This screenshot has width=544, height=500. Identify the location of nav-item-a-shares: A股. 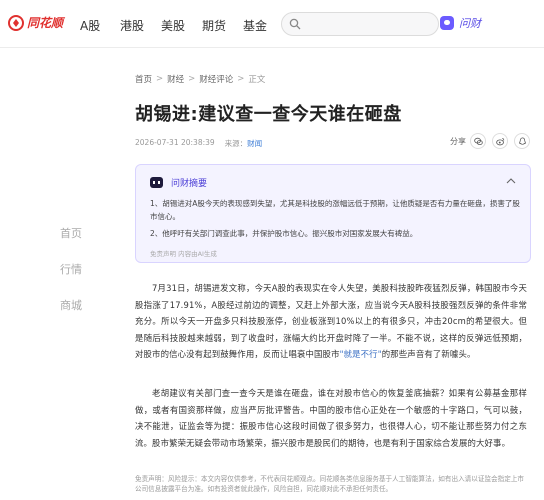
(90, 25).